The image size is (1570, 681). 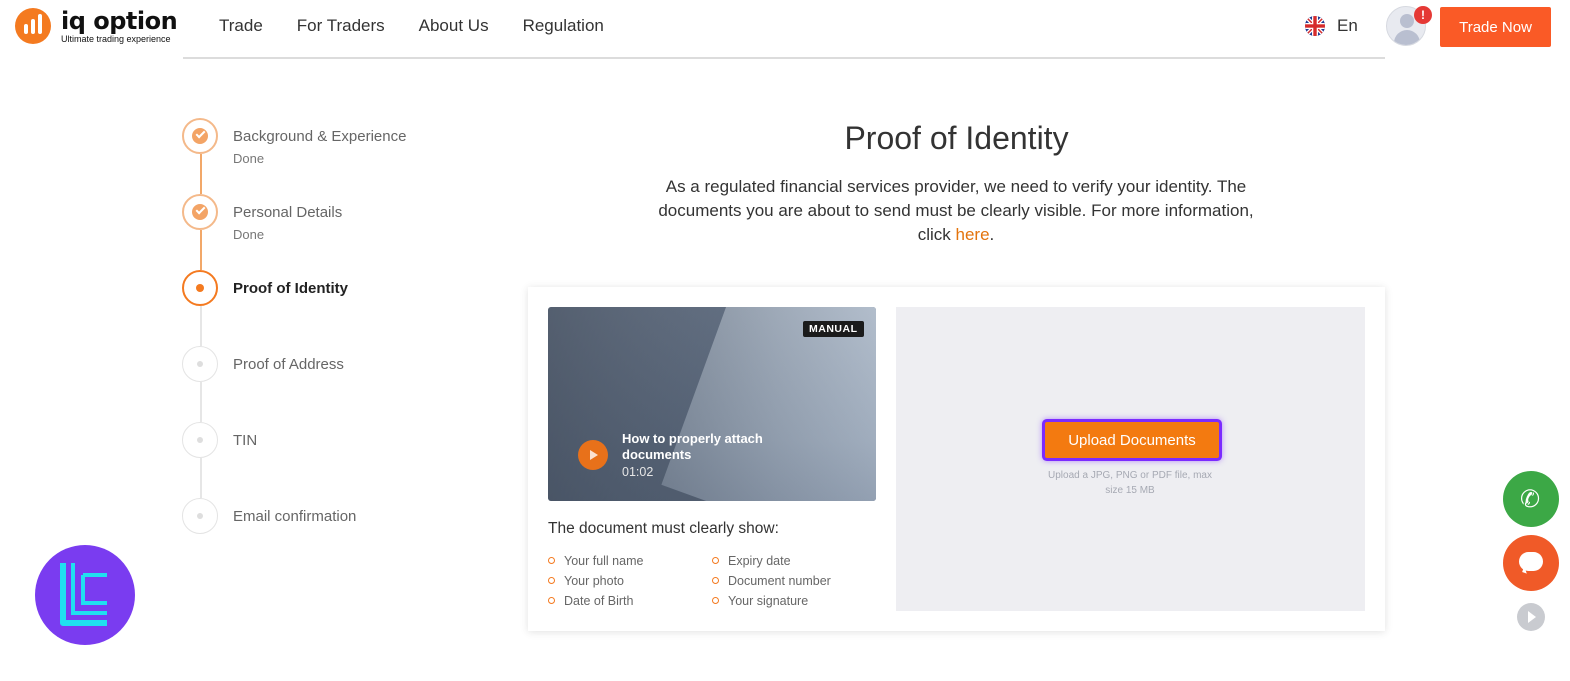 I want to click on step-email-confirmation: Email confirmation, so click(x=332, y=518).